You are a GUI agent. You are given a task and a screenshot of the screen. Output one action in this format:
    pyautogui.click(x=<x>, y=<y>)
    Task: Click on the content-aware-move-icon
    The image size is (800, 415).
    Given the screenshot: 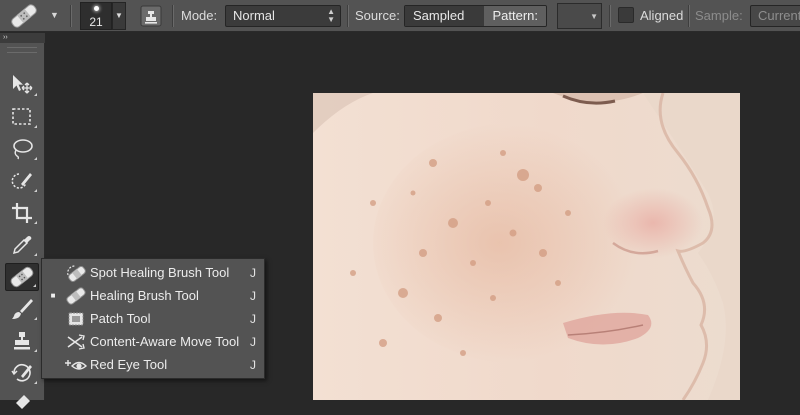 What is the action you would take?
    pyautogui.click(x=76, y=341)
    